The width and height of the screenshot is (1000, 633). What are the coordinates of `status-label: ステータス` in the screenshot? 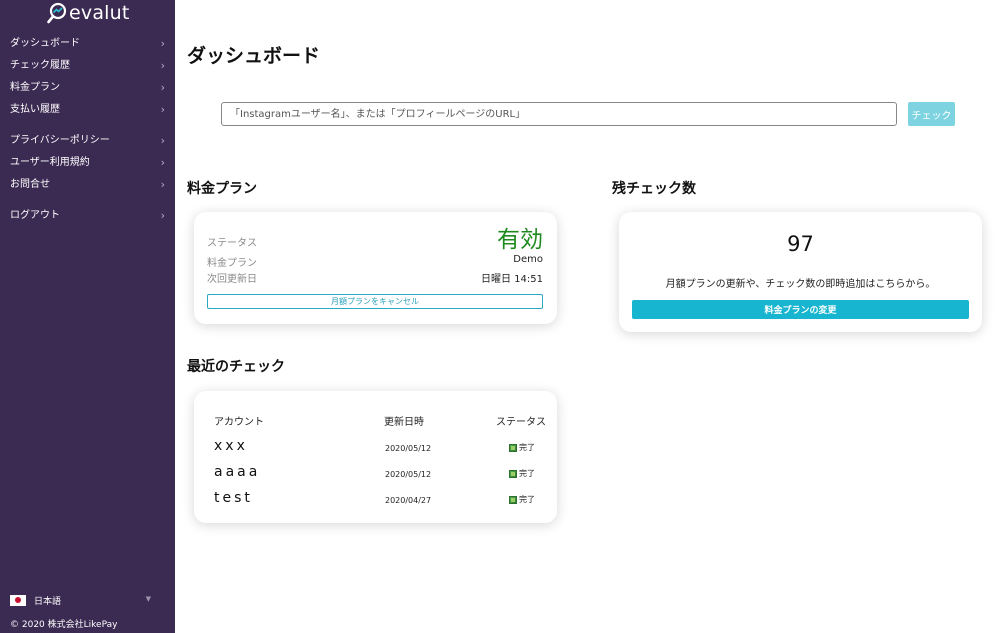 It's located at (232, 243).